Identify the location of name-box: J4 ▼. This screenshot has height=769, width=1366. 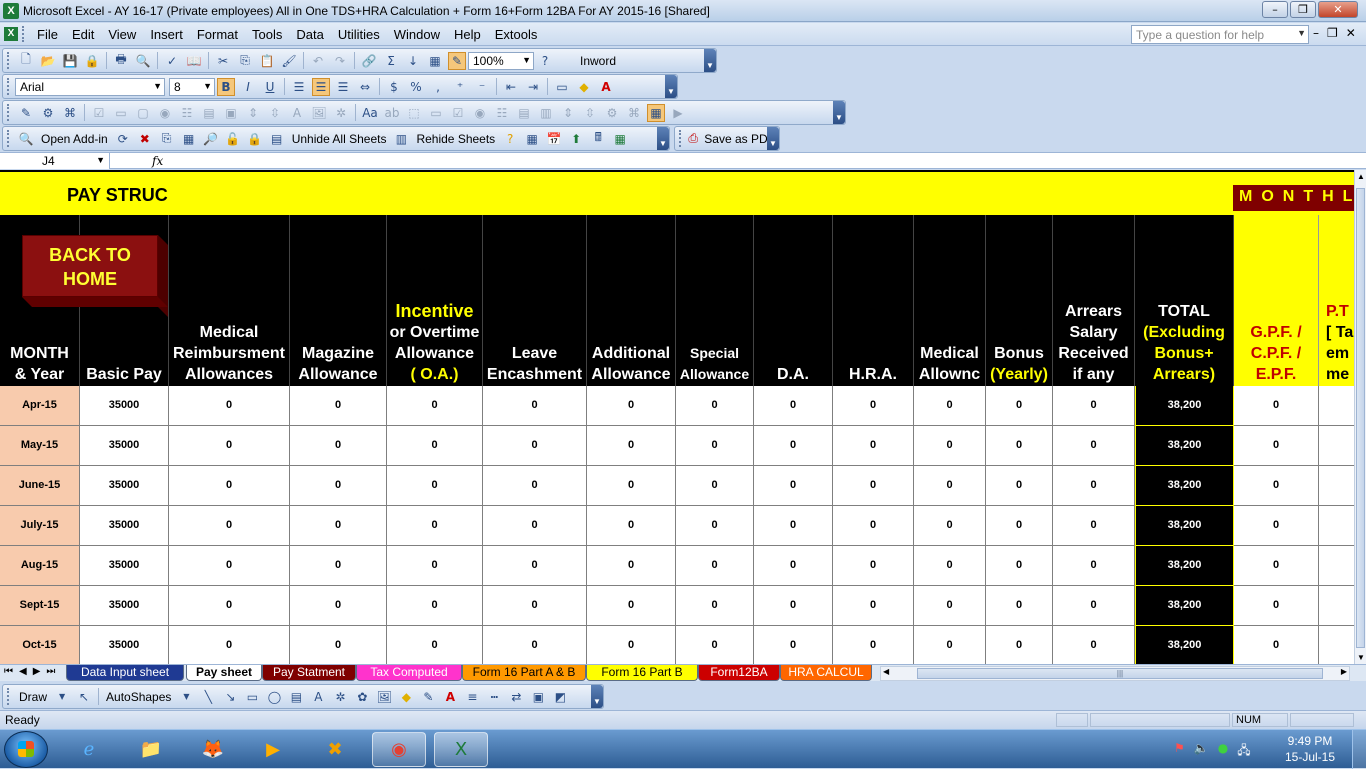
(55, 161).